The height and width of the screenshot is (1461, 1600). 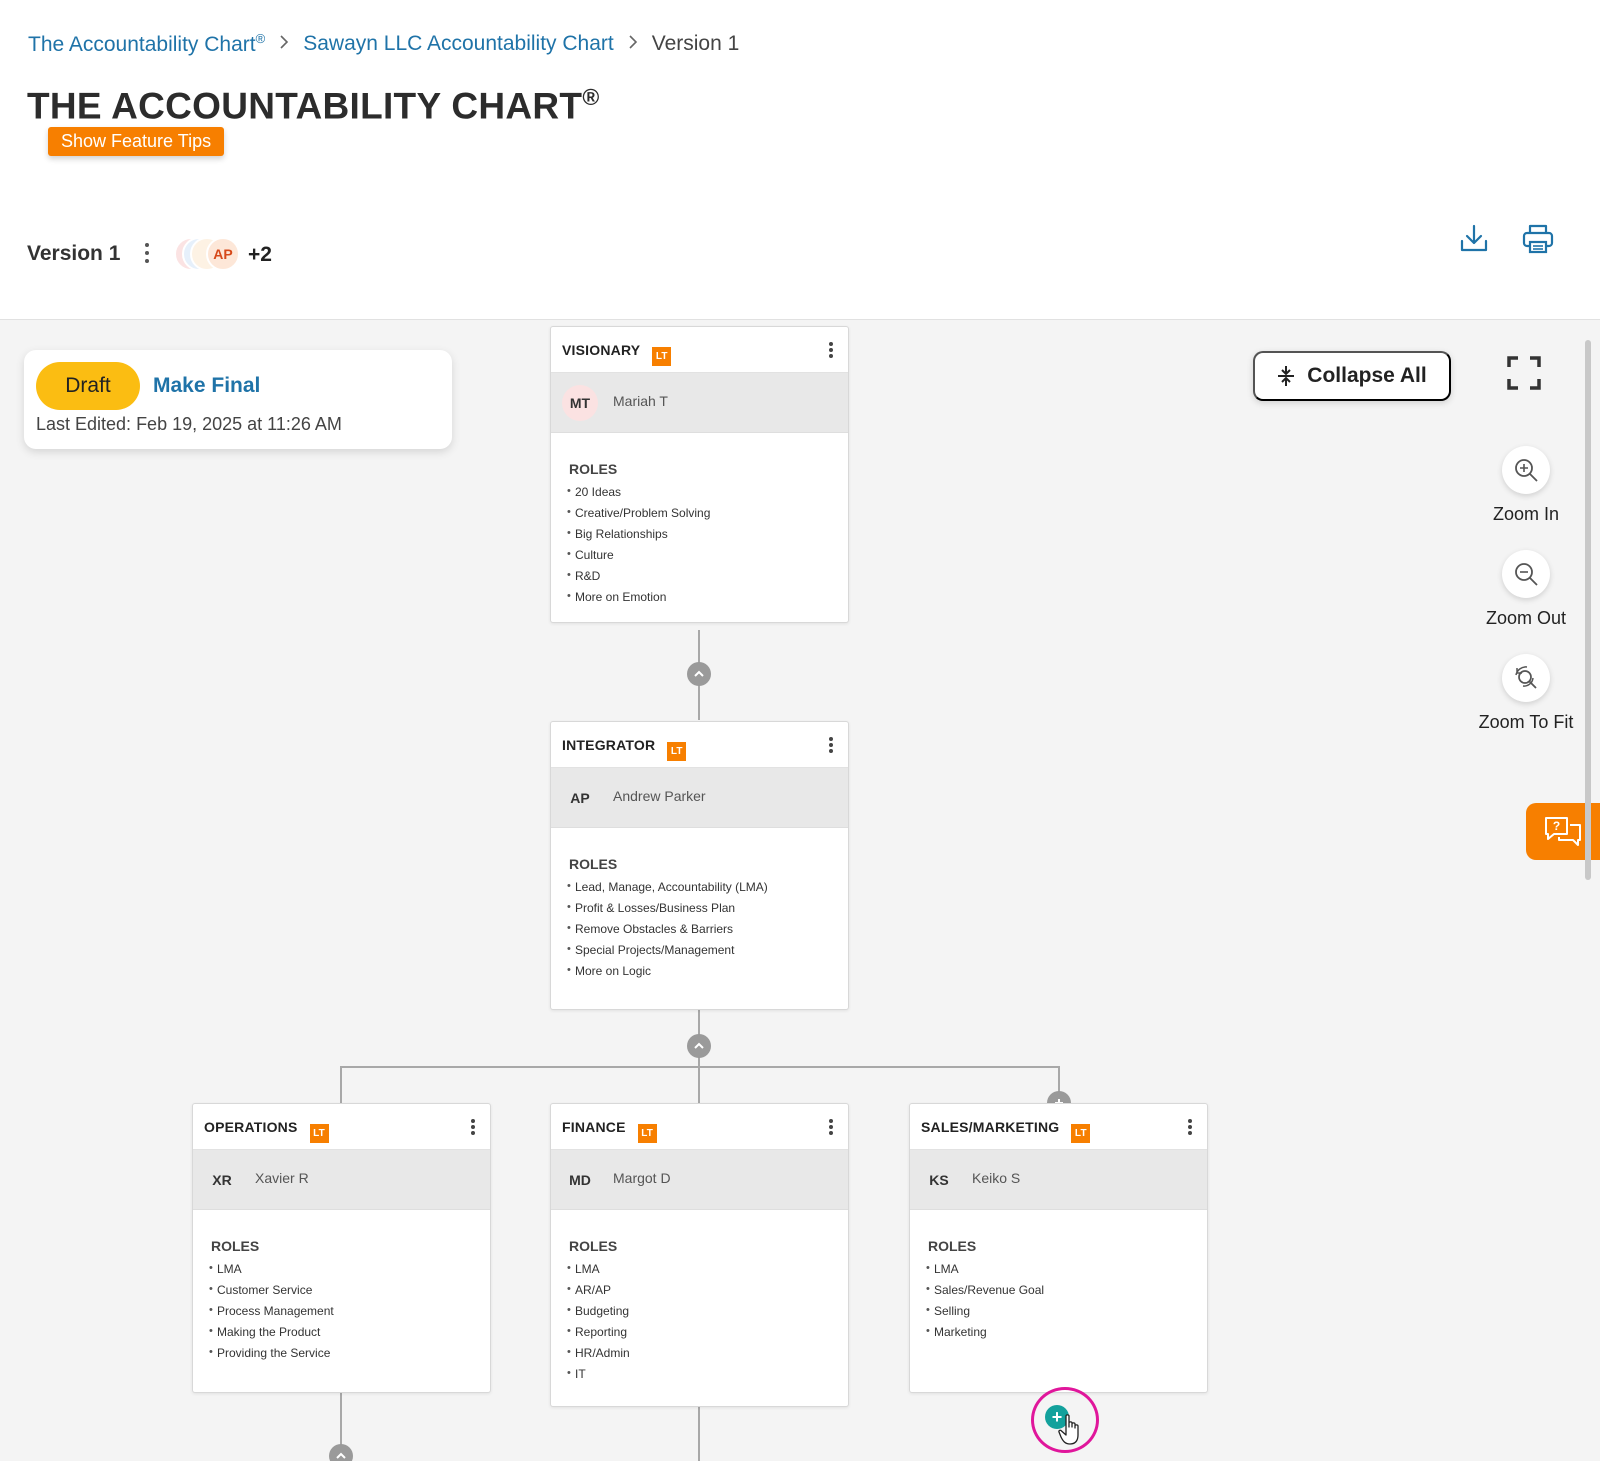 I want to click on person-name: Margot D, so click(x=642, y=1178).